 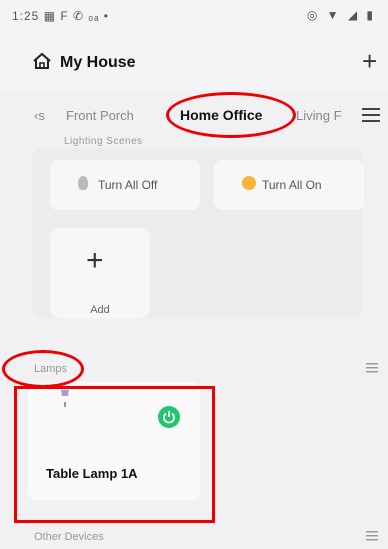 What do you see at coordinates (100, 310) in the screenshot?
I see `add-scene-label: Add` at bounding box center [100, 310].